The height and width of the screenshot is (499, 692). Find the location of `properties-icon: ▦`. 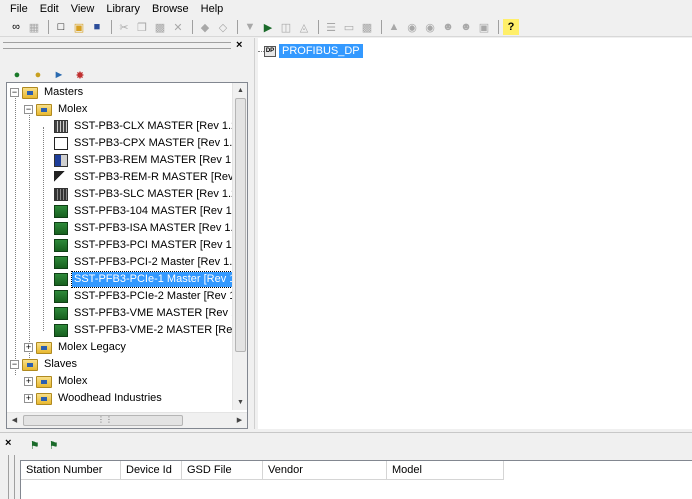

properties-icon: ▦ is located at coordinates (34, 27).